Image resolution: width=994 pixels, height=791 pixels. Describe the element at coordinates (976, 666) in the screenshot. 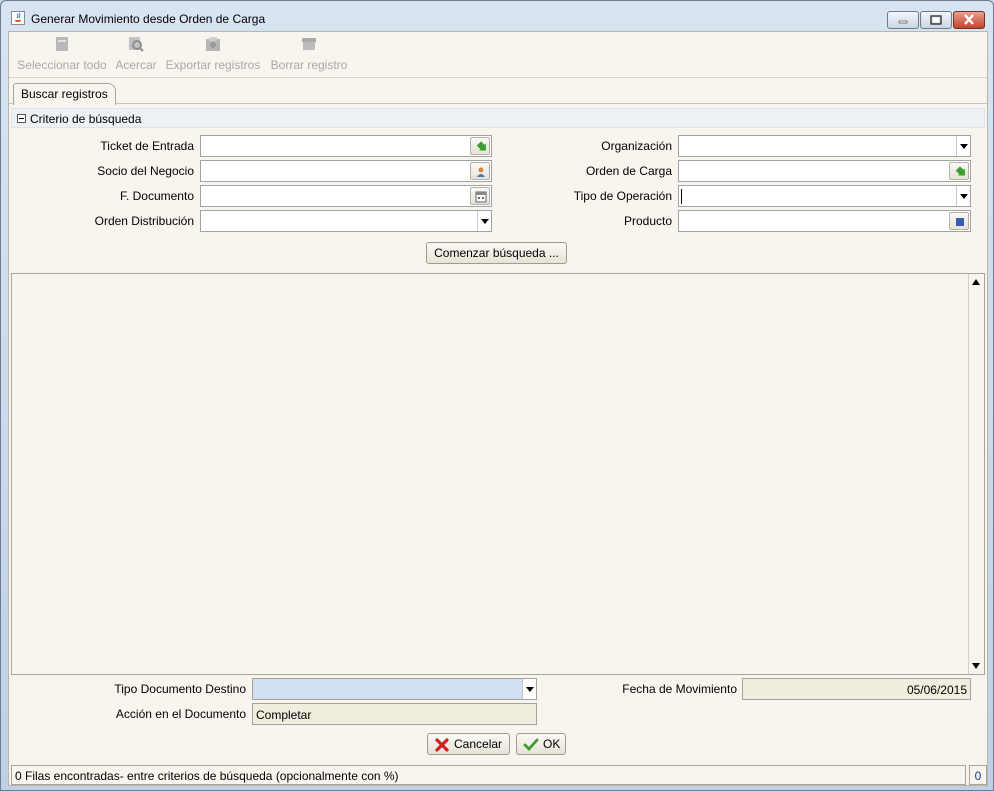

I see `scroll-down-icon` at that location.